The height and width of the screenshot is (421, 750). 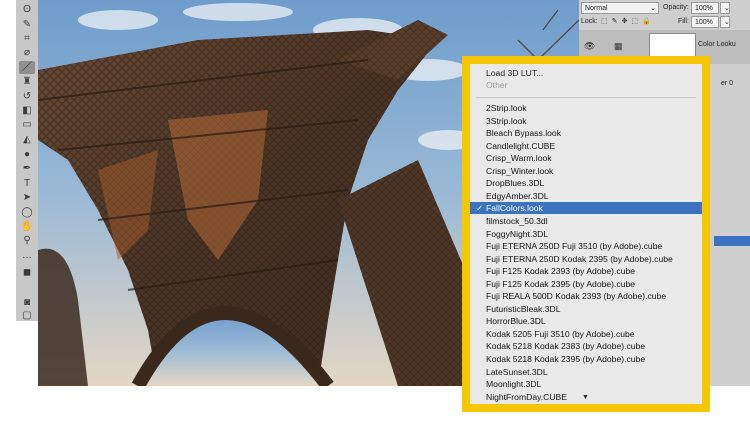 What do you see at coordinates (27, 96) in the screenshot?
I see `history-brush-icon: ↺` at bounding box center [27, 96].